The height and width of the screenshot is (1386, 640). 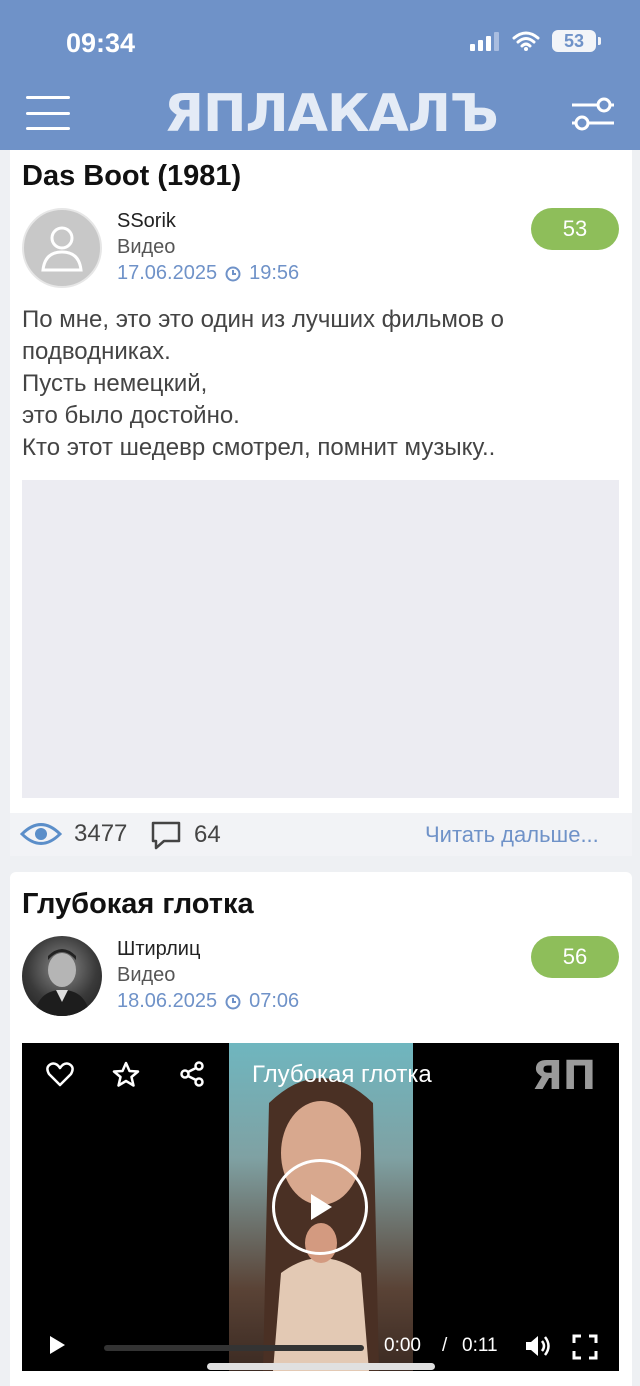 I want to click on post-title: Глубокая глотка, so click(x=138, y=904).